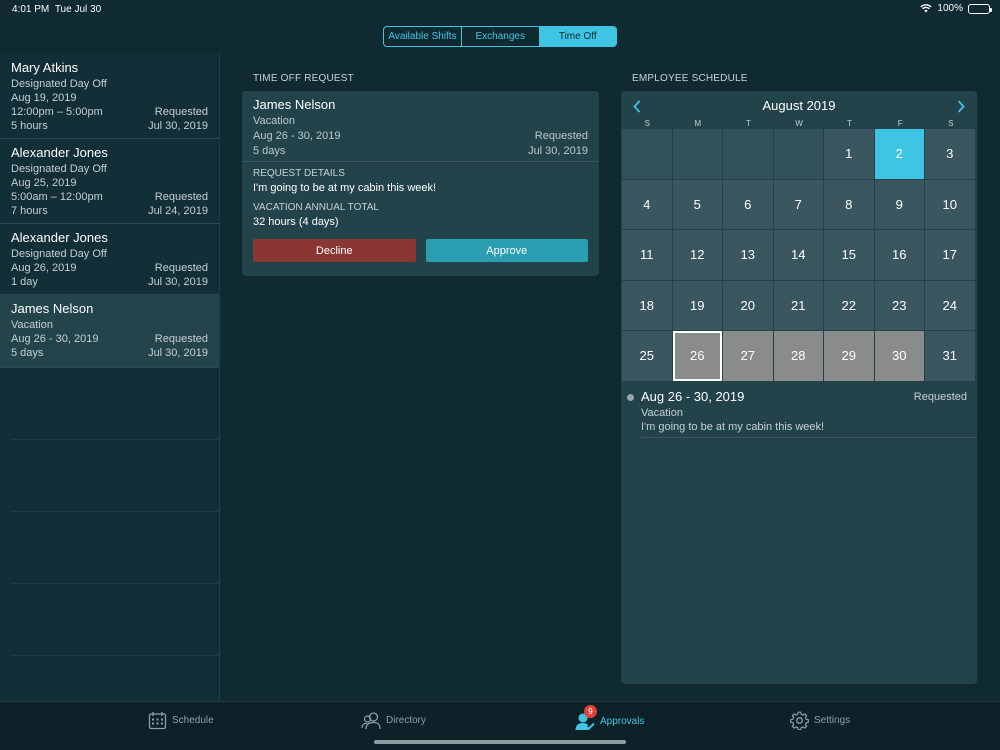 Image resolution: width=1000 pixels, height=750 pixels. I want to click on tab-label: Directory, so click(406, 720).